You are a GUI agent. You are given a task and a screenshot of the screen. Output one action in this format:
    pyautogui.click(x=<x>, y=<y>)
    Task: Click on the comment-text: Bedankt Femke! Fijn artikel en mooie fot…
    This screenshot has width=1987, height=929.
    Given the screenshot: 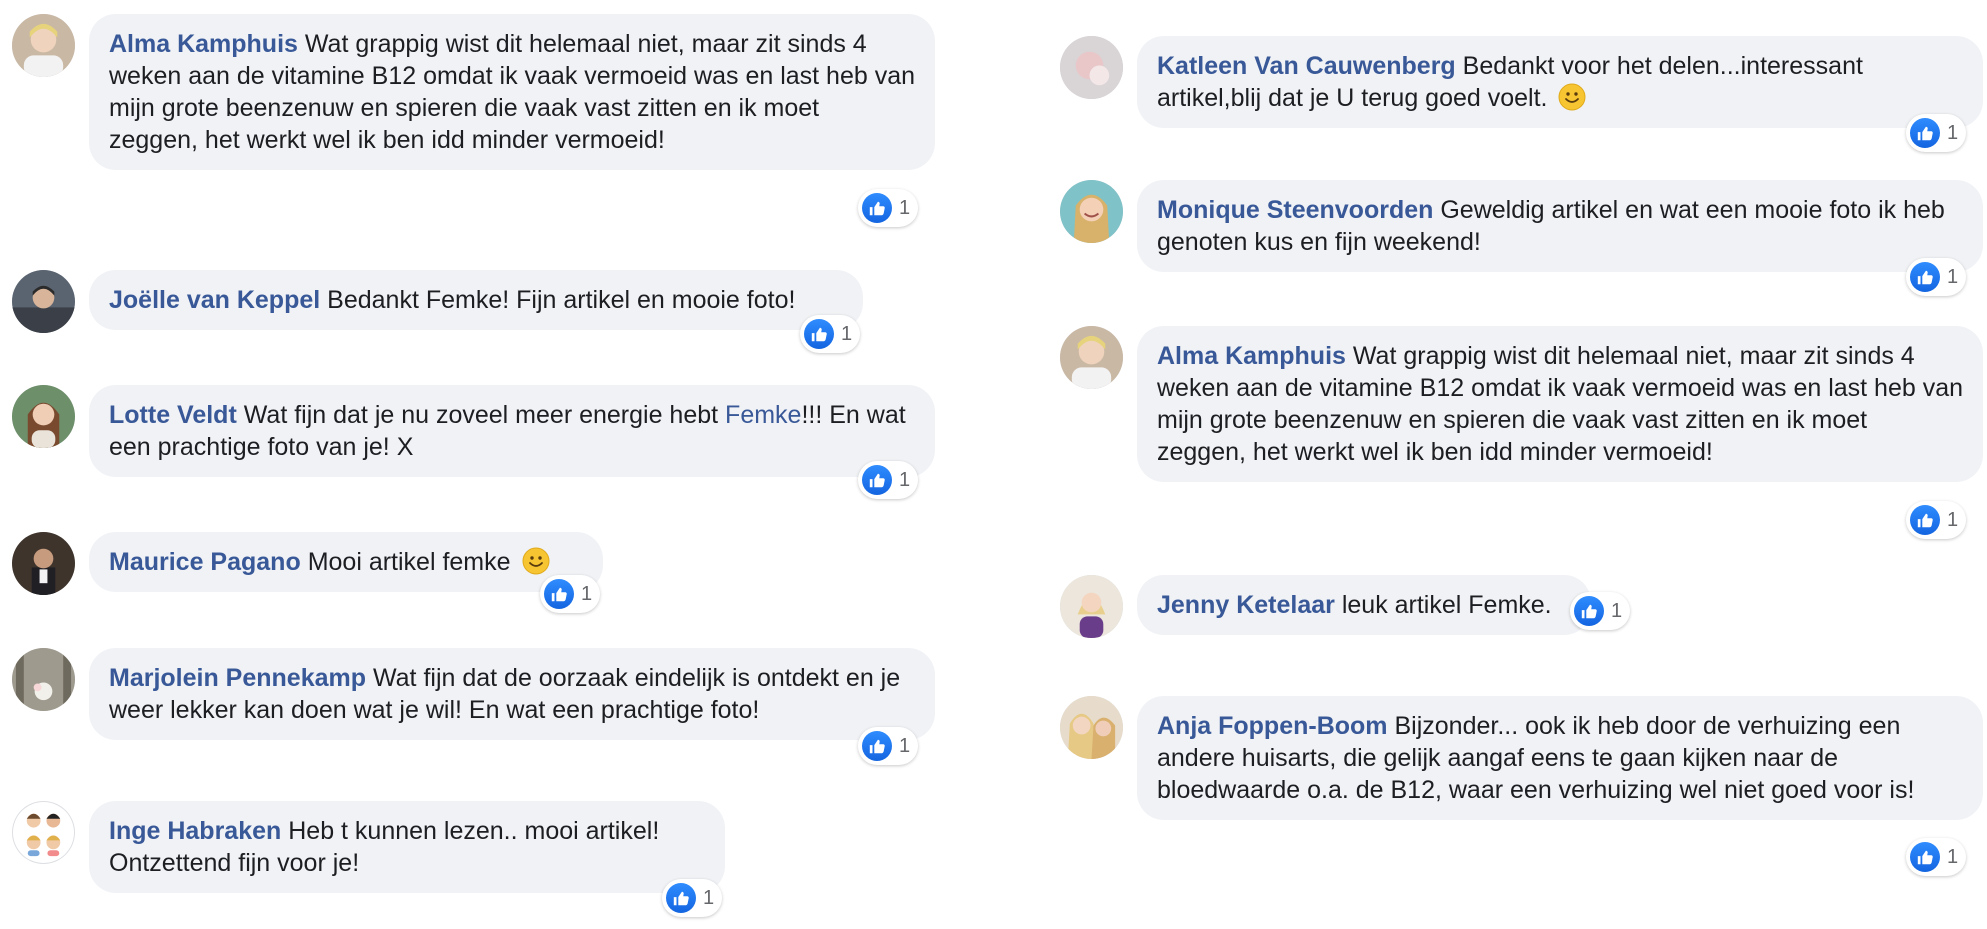 What is the action you would take?
    pyautogui.click(x=561, y=300)
    